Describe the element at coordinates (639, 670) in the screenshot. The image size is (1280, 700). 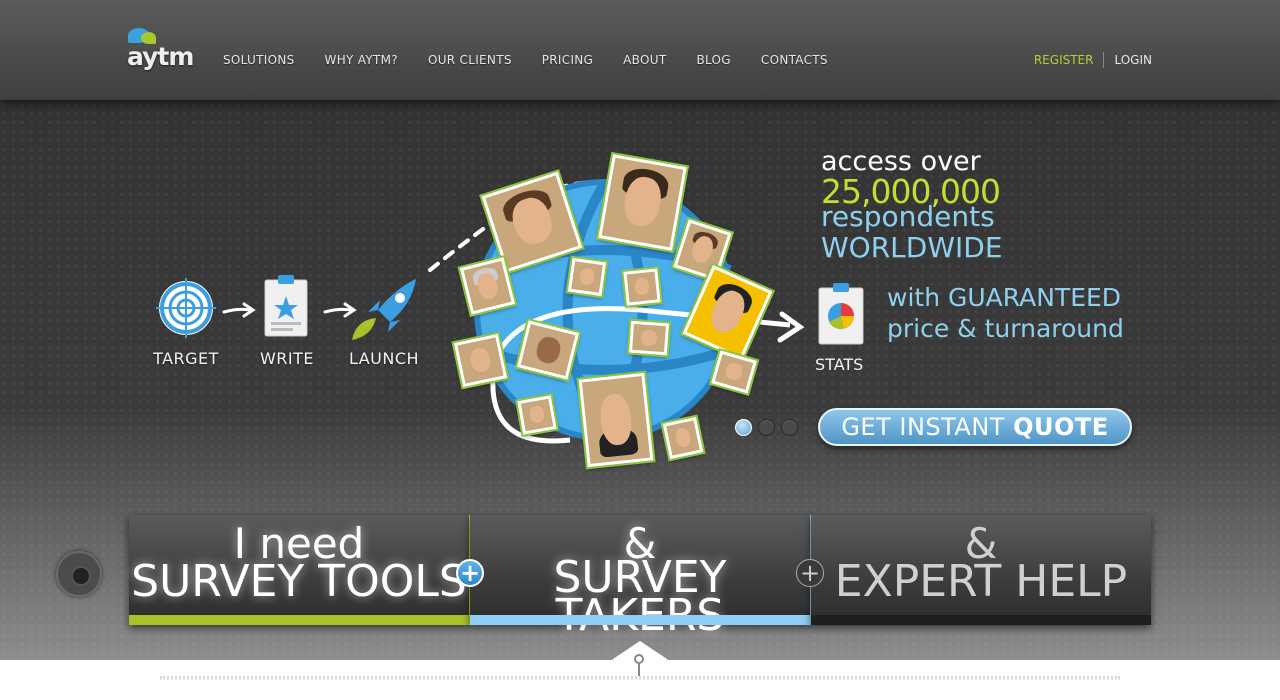
I see `pin-stem` at that location.